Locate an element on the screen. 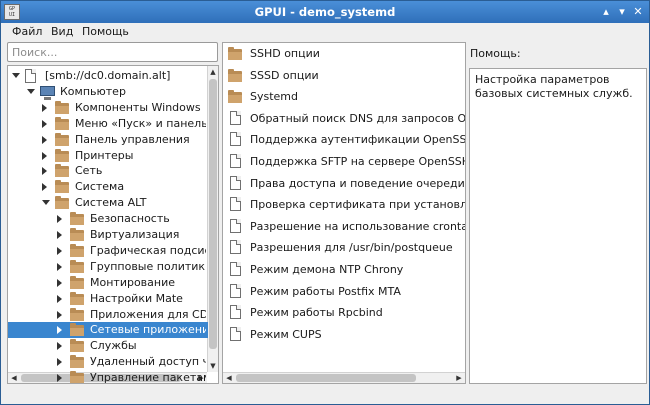 The height and width of the screenshot is (405, 650). list-item-label: Поддержка аутентификации OpenSSH-клие is located at coordinates (358, 140).